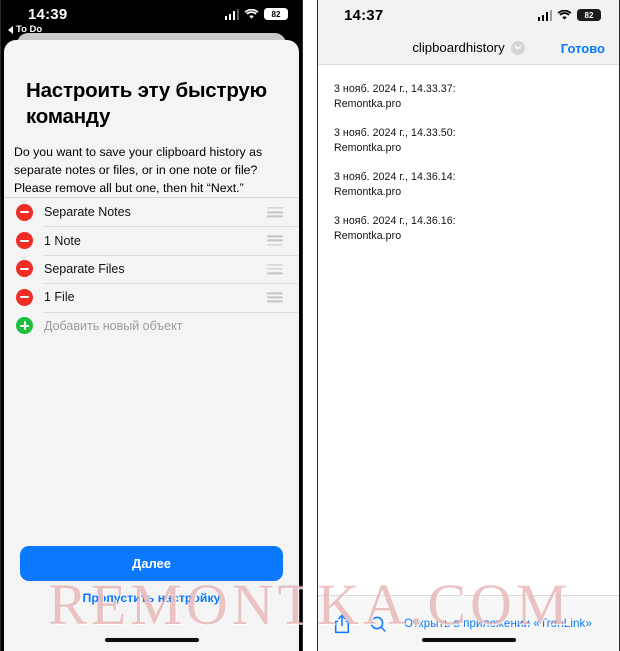 The image size is (620, 651). Describe the element at coordinates (24, 326) in the screenshot. I see `add-icon` at that location.